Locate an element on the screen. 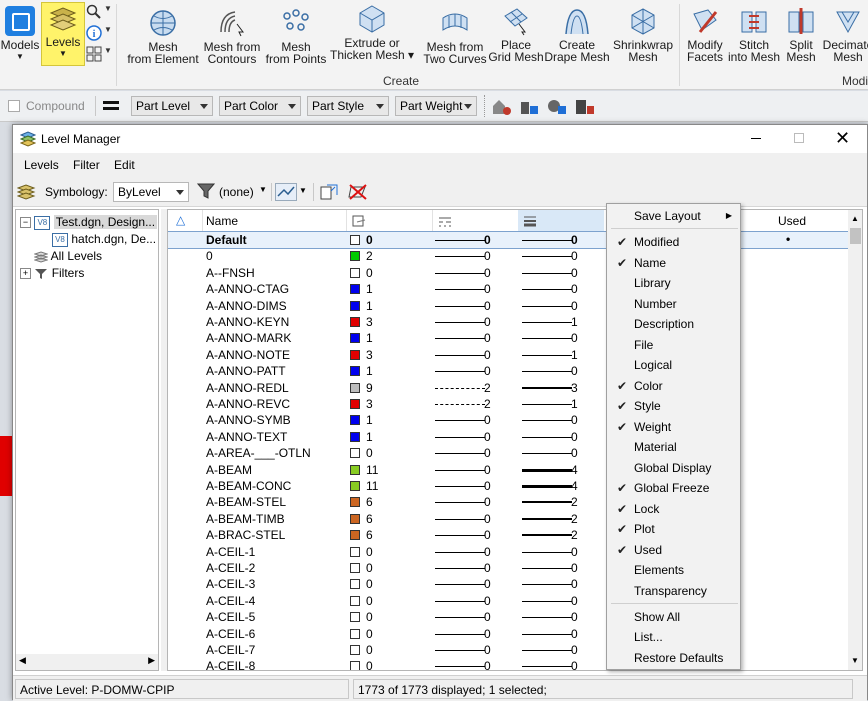 The width and height of the screenshot is (868, 701). mesh-from-contours-button: Mesh from Contours is located at coordinates (232, 33).